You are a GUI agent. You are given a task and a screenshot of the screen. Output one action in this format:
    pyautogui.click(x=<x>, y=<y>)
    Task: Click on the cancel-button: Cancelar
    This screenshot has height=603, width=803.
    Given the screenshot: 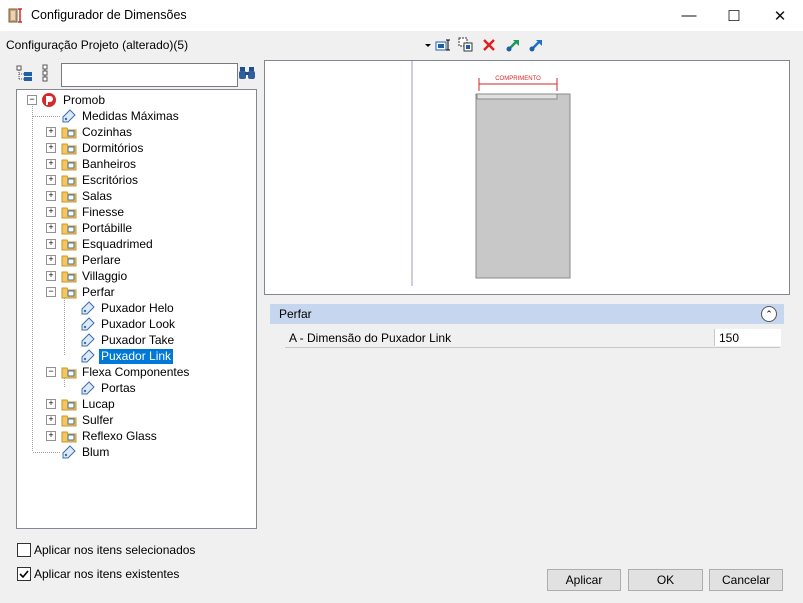 What is the action you would take?
    pyautogui.click(x=746, y=580)
    